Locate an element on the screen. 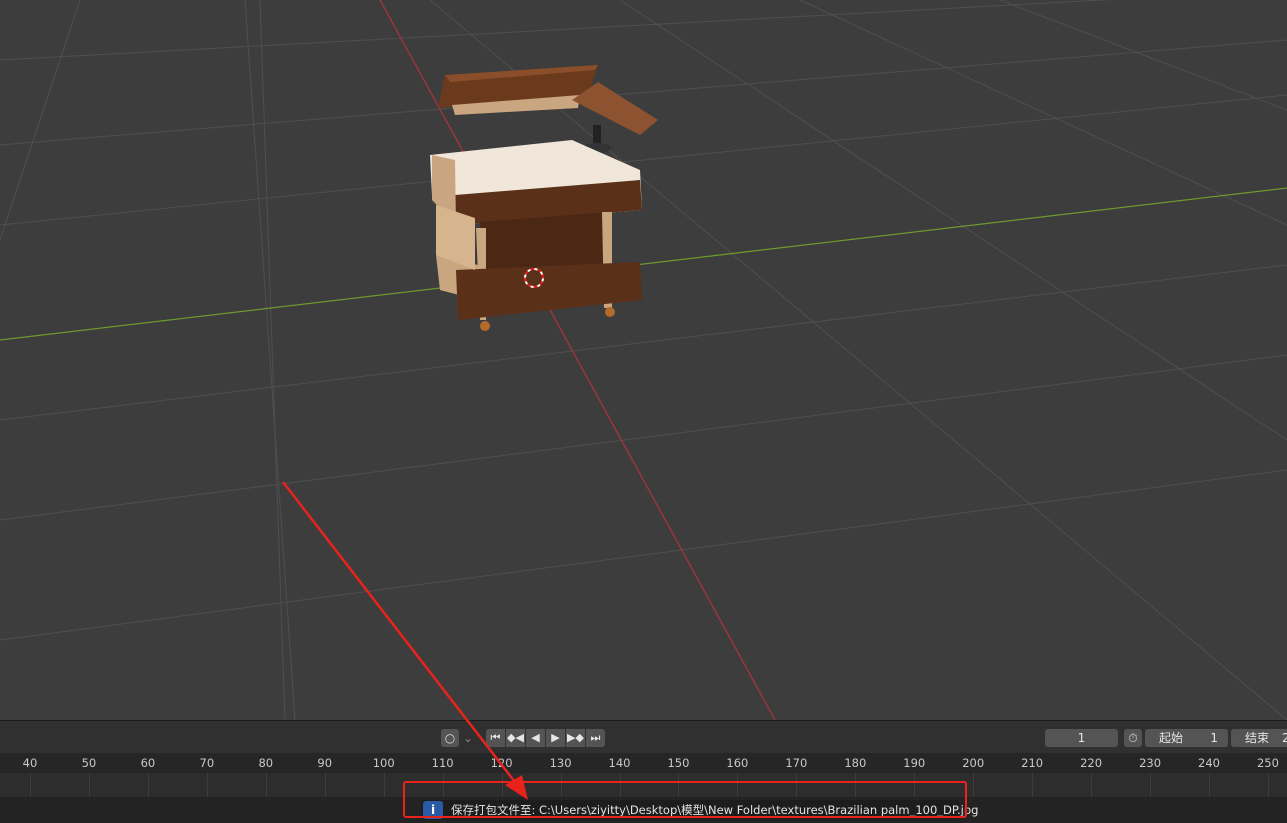  next-keyframe-icon: ▶◆ is located at coordinates (575, 737).